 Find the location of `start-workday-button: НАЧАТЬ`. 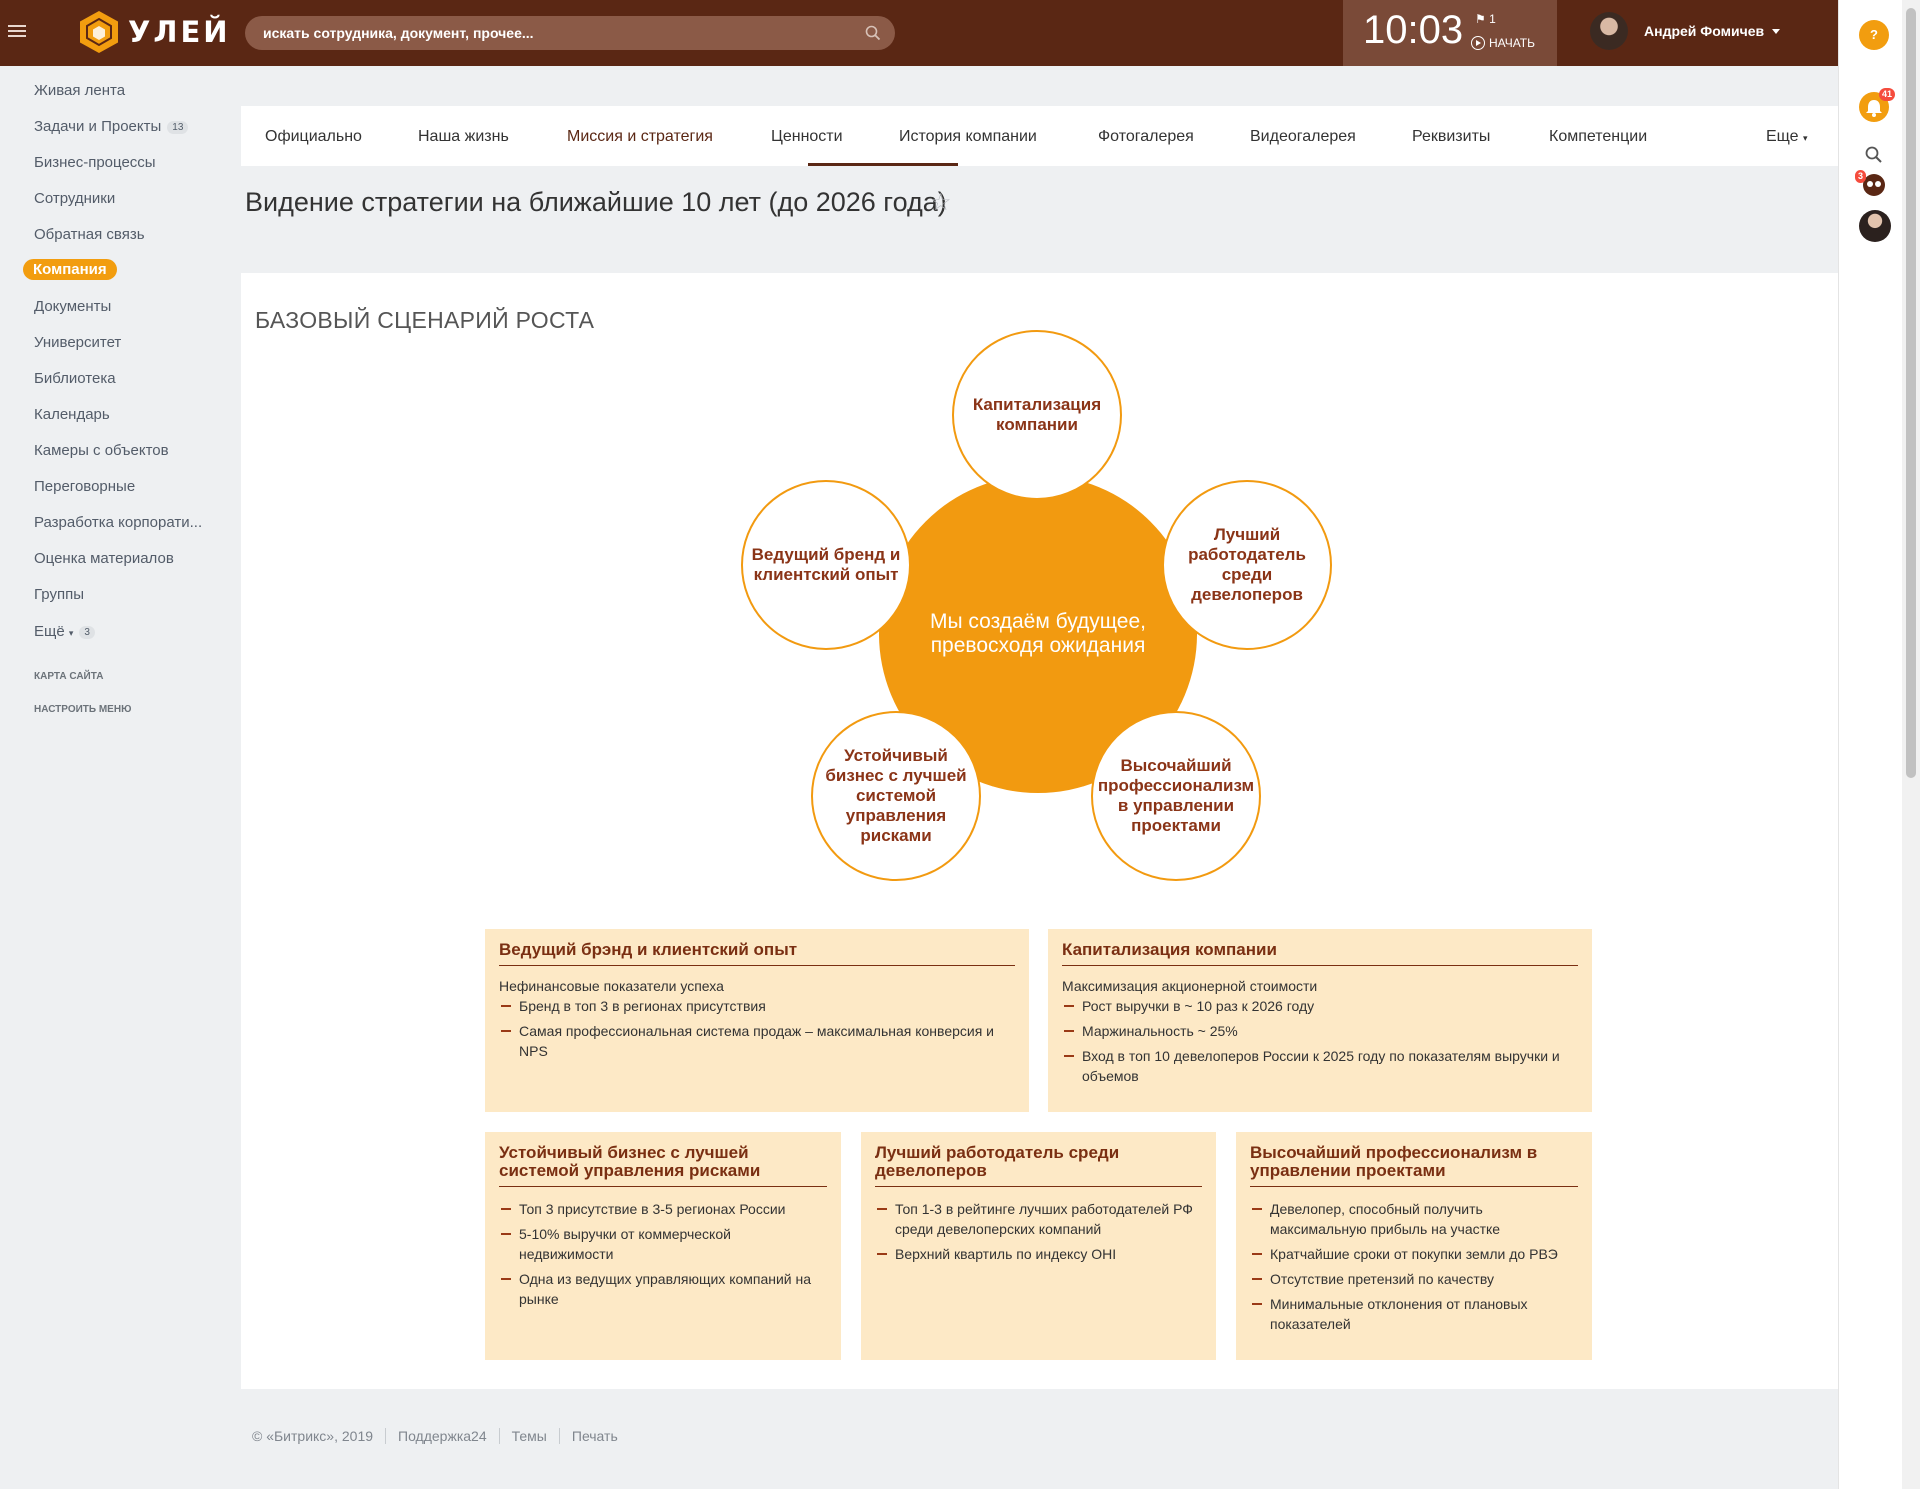

start-workday-button: НАЧАТЬ is located at coordinates (1503, 43).